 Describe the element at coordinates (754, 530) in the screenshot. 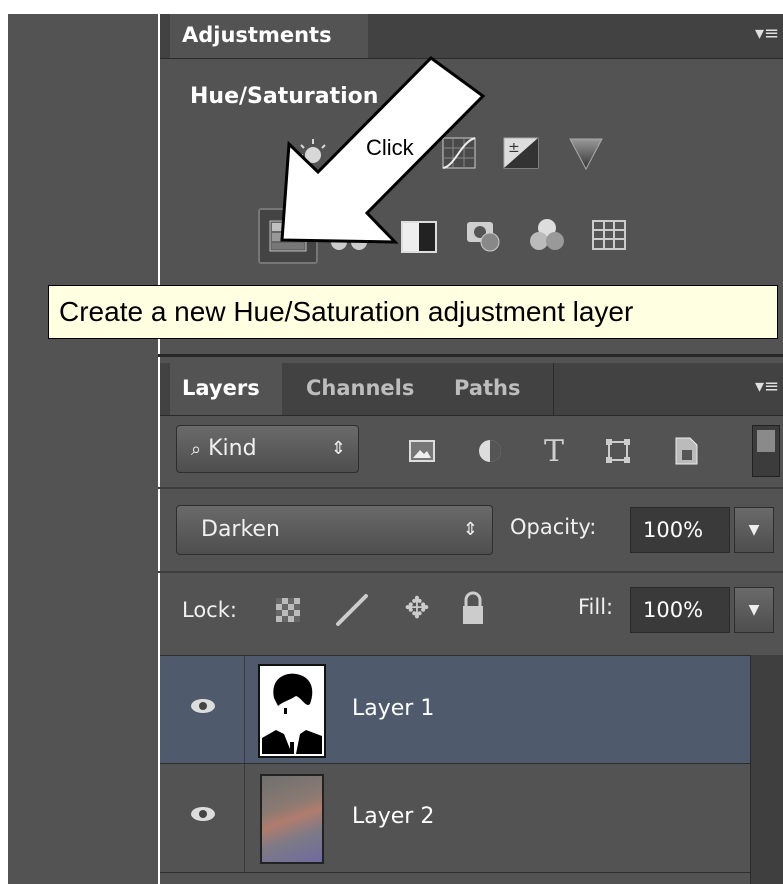

I see `opacity-dropdown-button: ▼` at that location.